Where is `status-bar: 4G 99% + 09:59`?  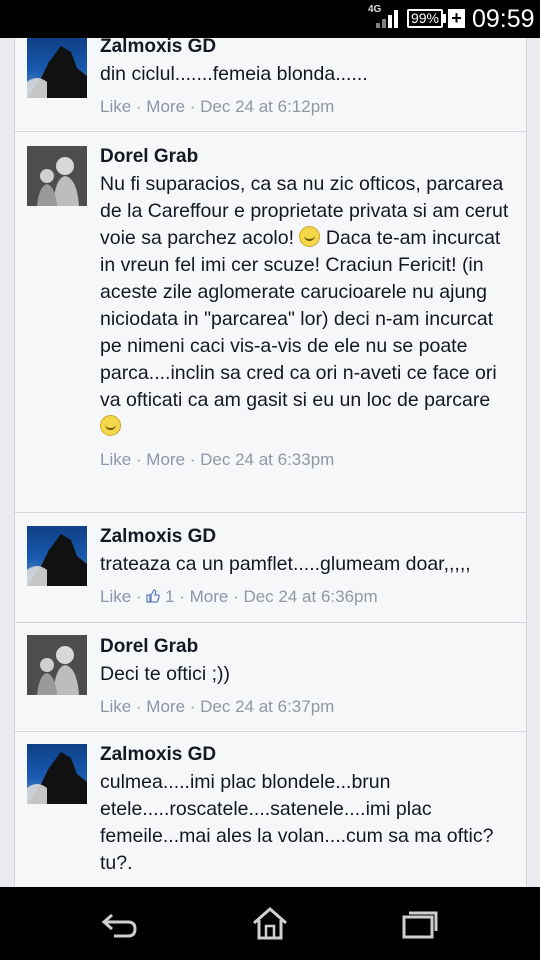
status-bar: 4G 99% + 09:59 is located at coordinates (270, 19).